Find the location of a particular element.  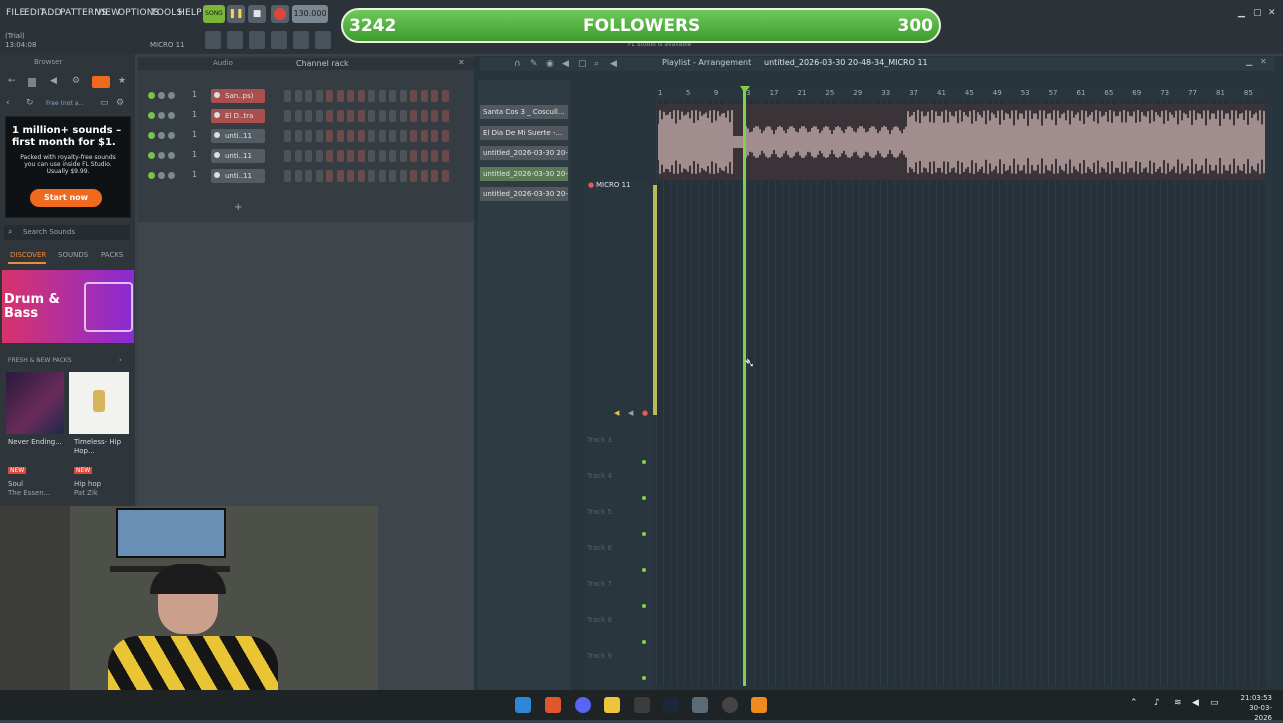

taskbar-clock: 21:03:53 30-03-2026 is located at coordinates (1255, 708).